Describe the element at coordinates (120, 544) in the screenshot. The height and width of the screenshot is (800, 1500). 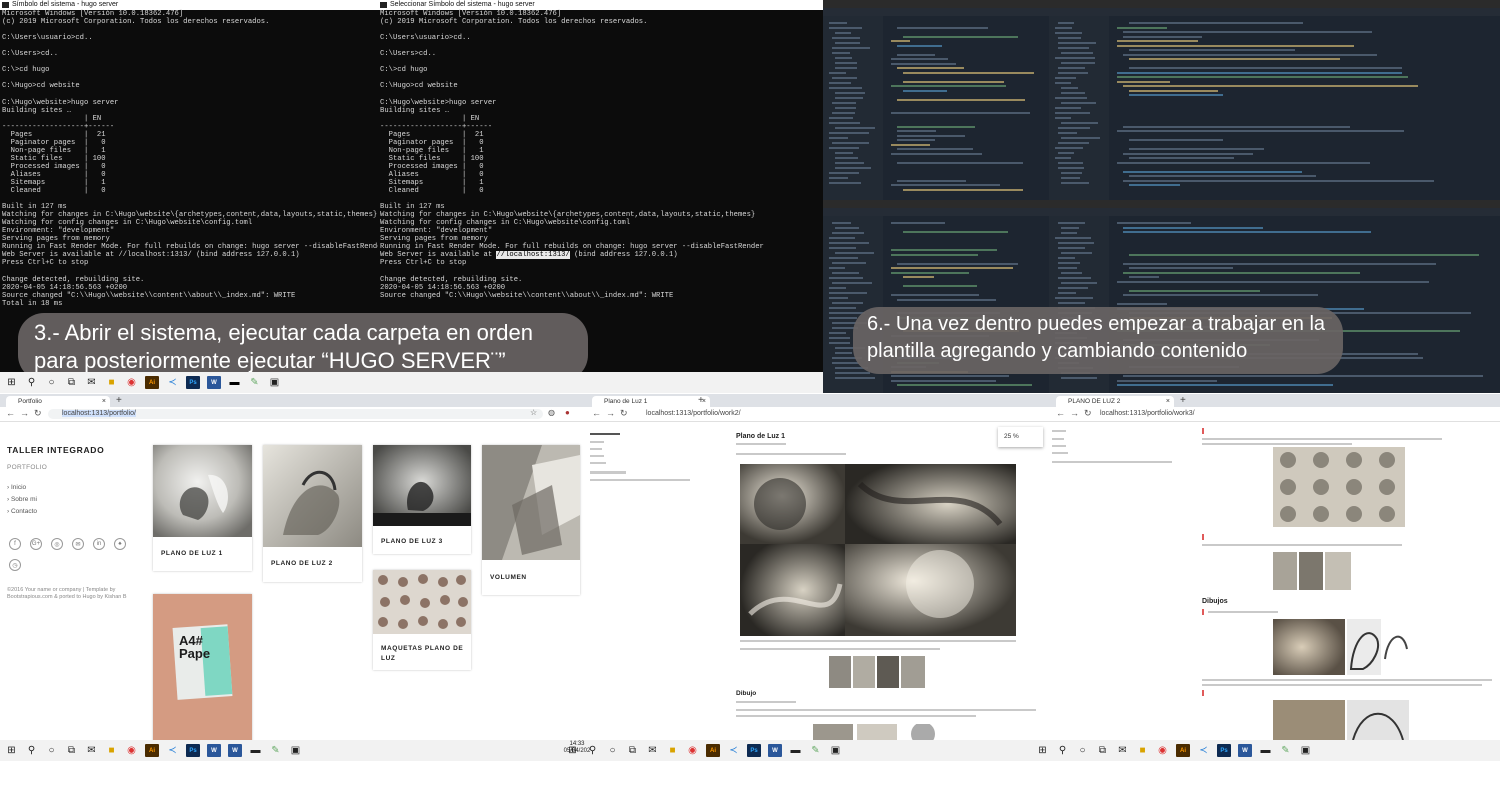
I see `github-icon: ♠` at that location.